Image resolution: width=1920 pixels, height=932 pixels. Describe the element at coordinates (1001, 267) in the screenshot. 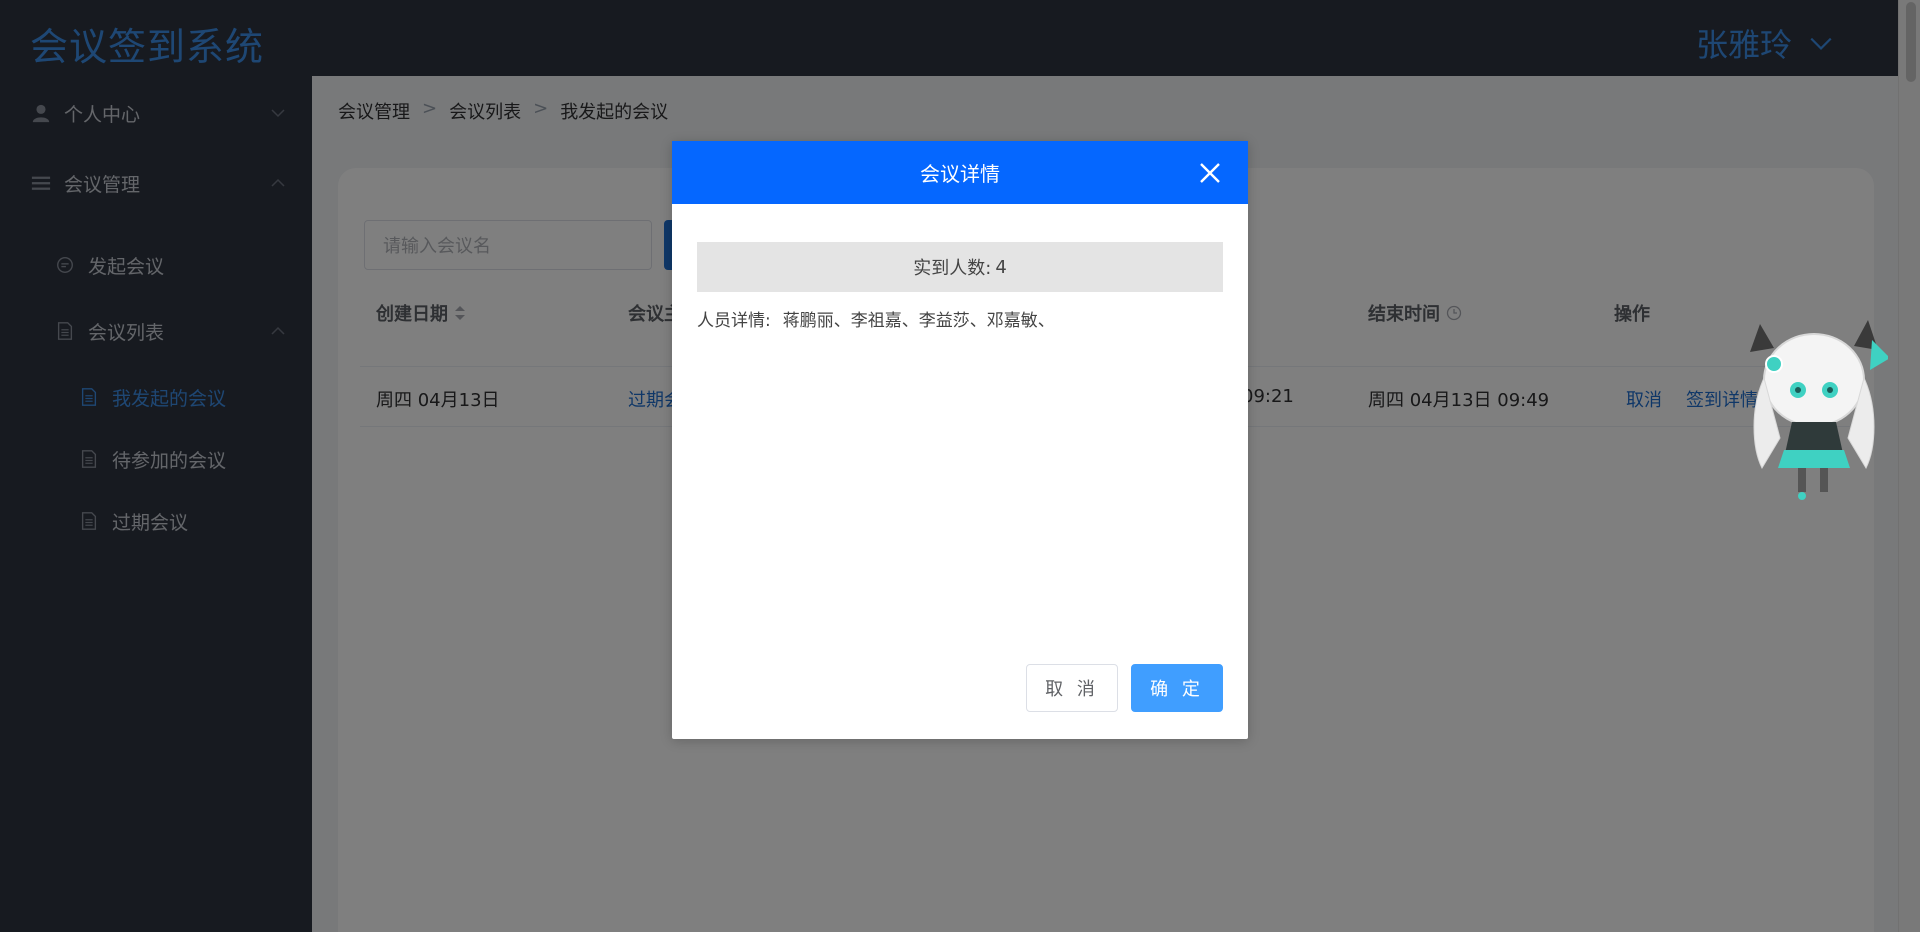

I see `attendance-count-value: 4` at that location.